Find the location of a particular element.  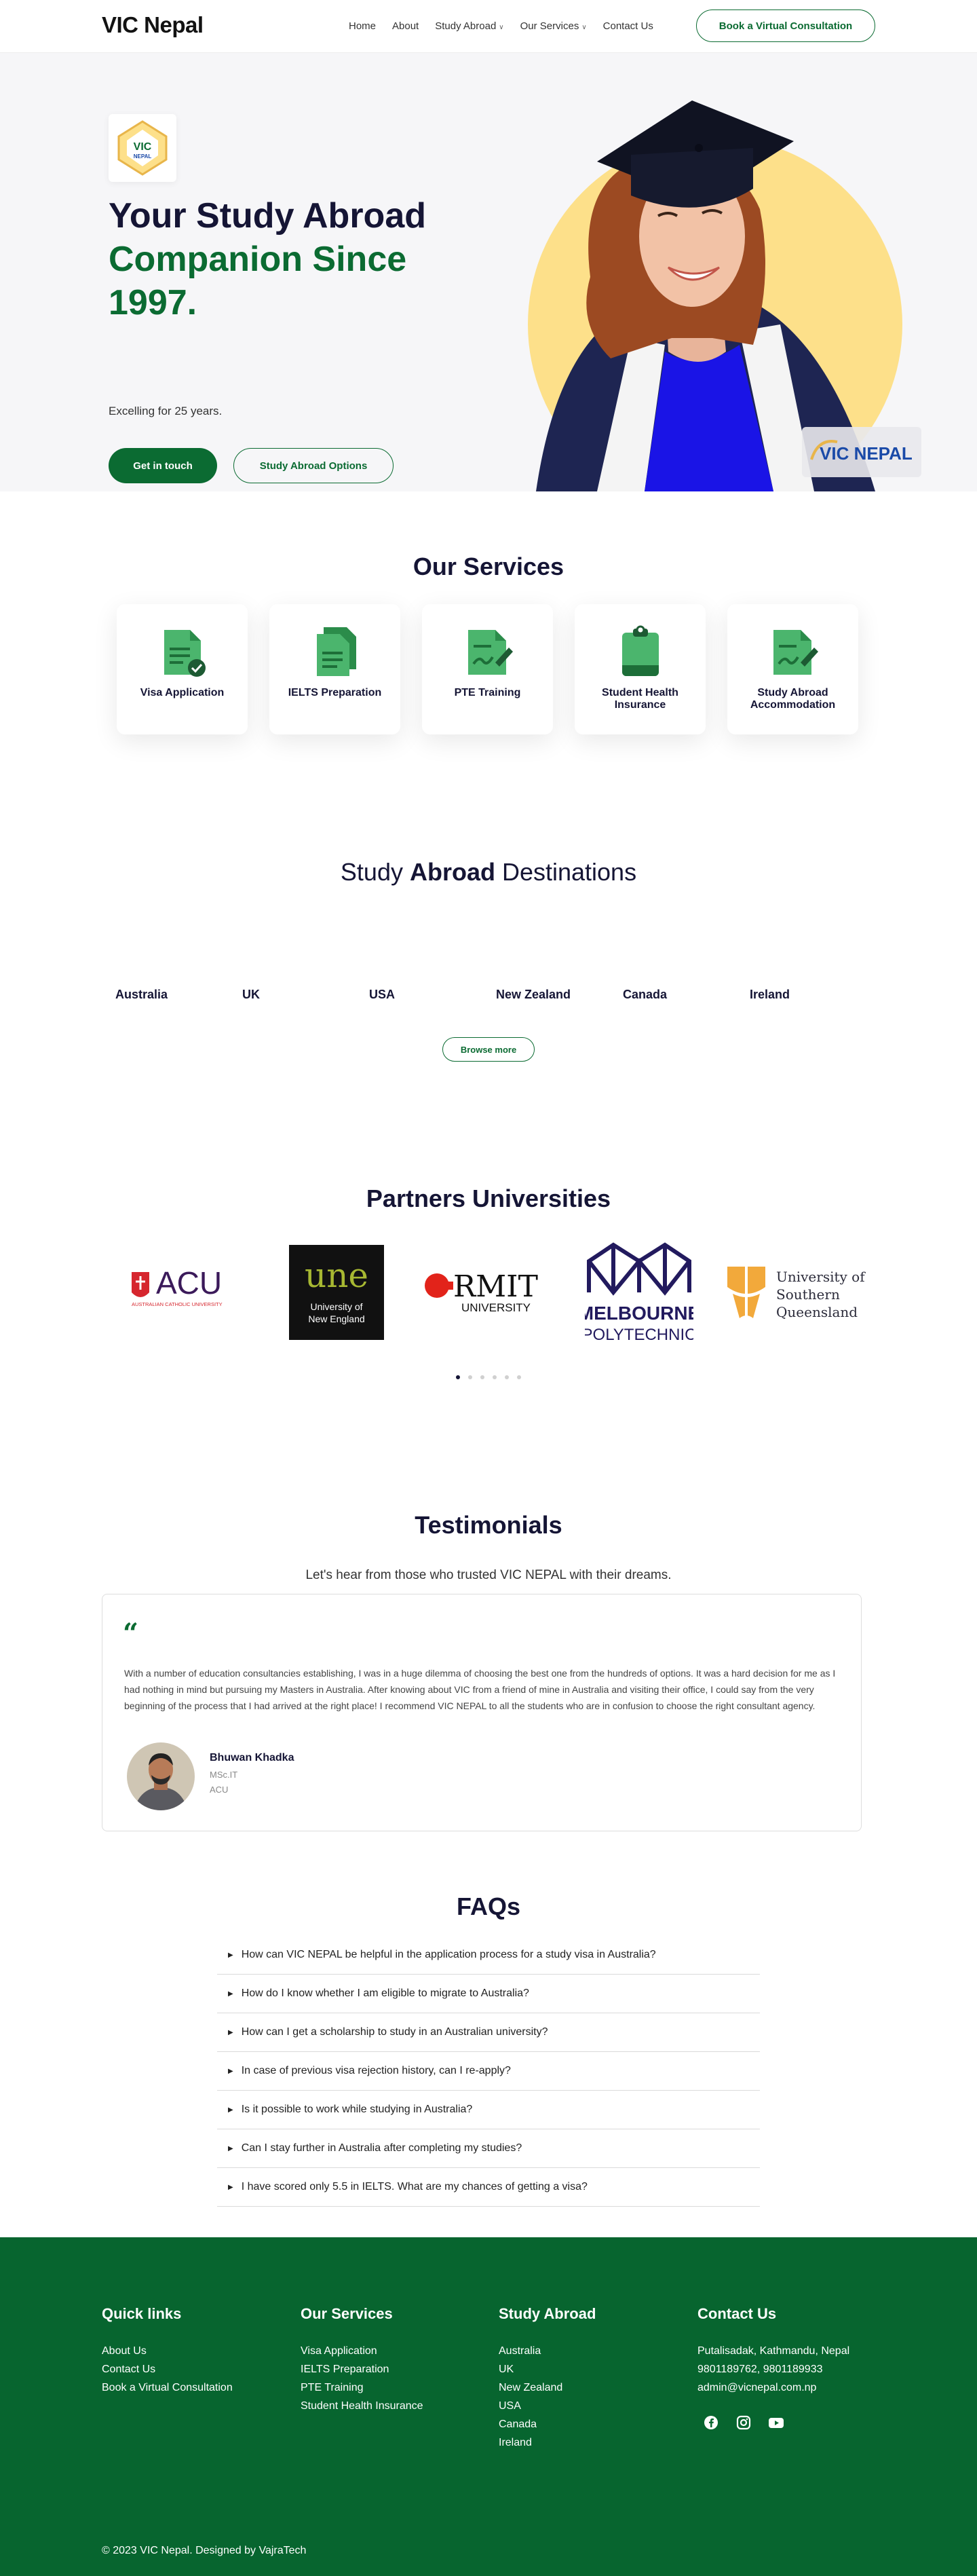

hero-title: Your Study Abroad Companion Since 1997. is located at coordinates (285, 259).